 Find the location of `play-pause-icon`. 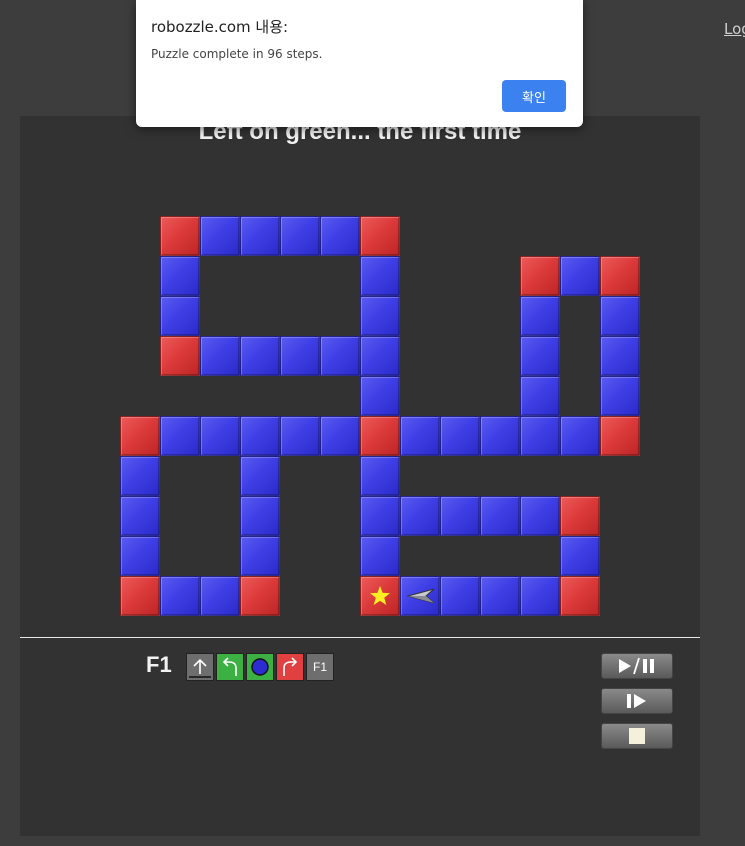

play-pause-icon is located at coordinates (636, 666).